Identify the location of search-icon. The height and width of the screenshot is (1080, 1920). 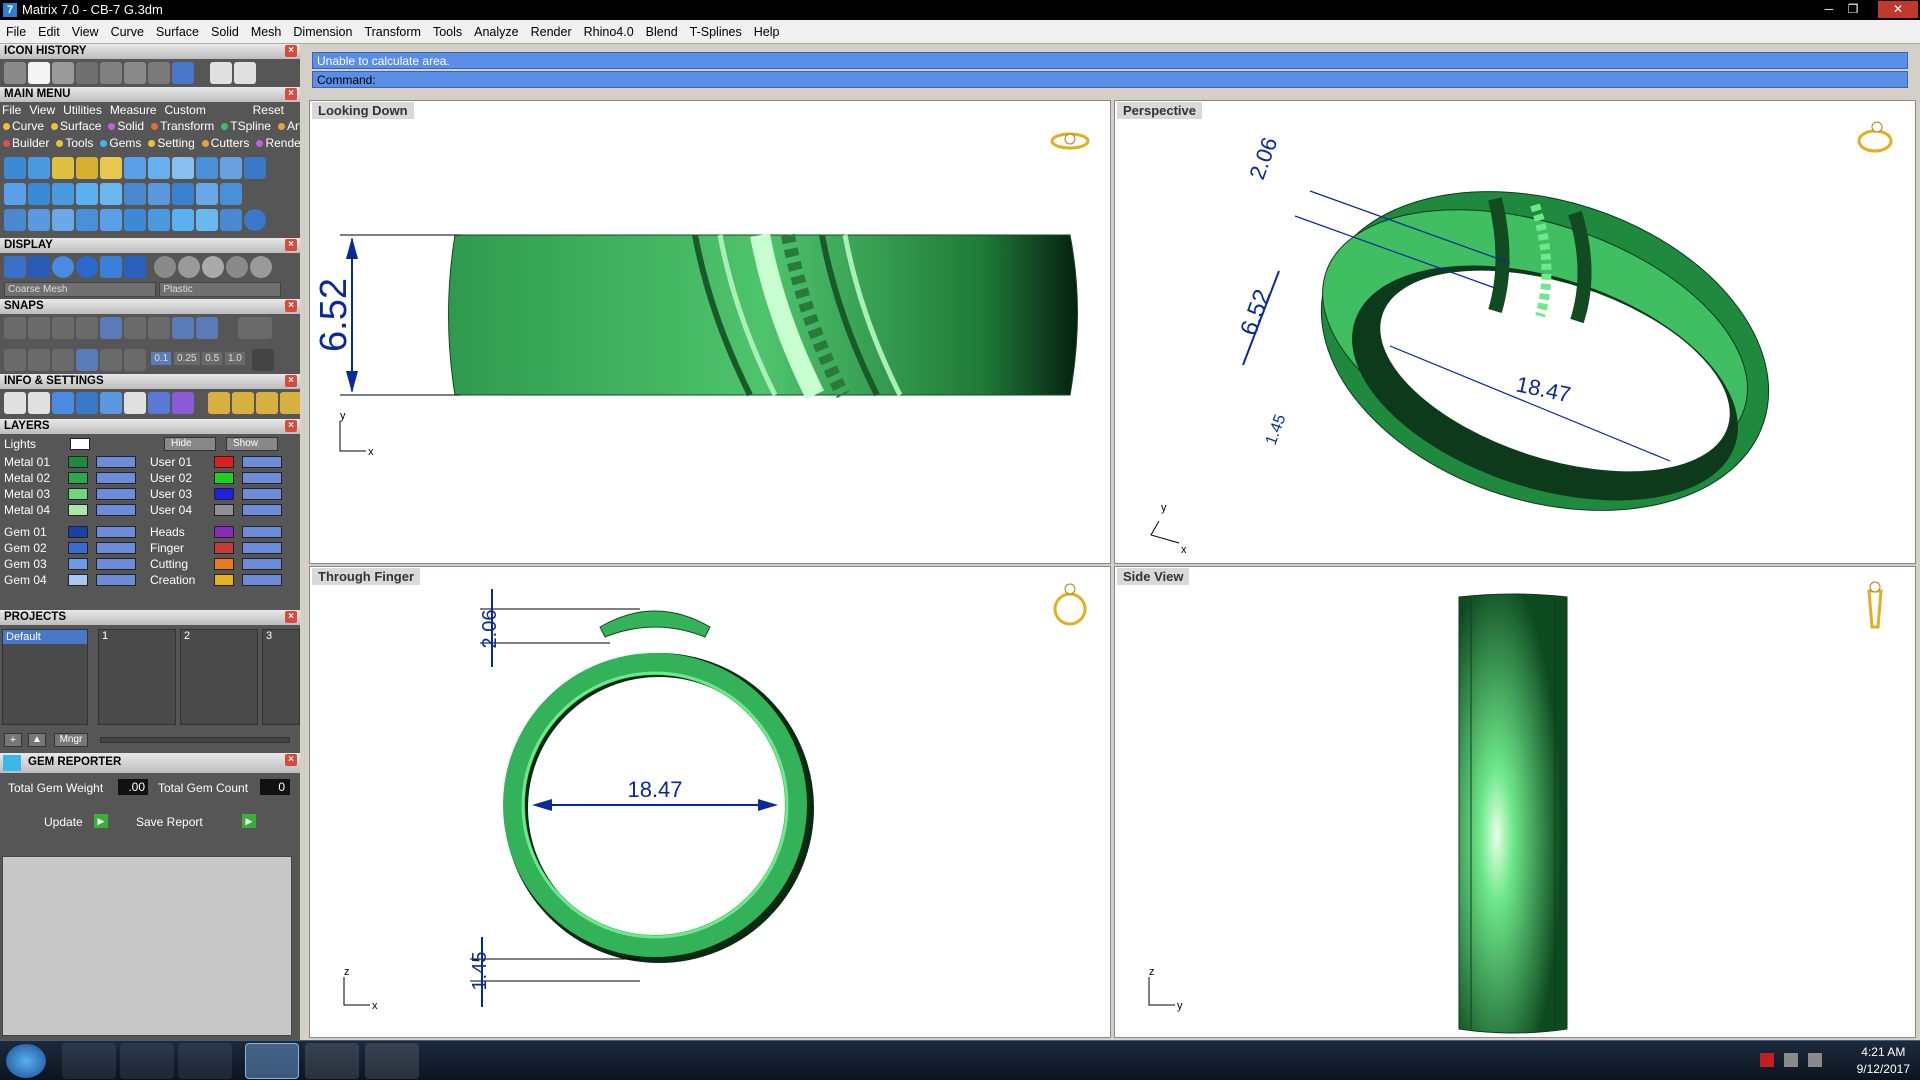
(39, 403).